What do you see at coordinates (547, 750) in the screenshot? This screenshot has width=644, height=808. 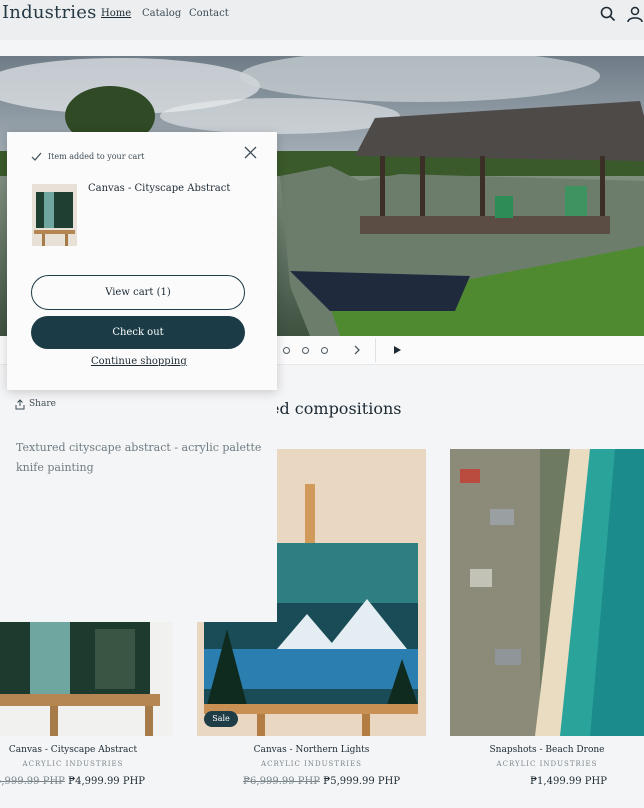 I see `product-name: Snapshots - Beach Drone` at bounding box center [547, 750].